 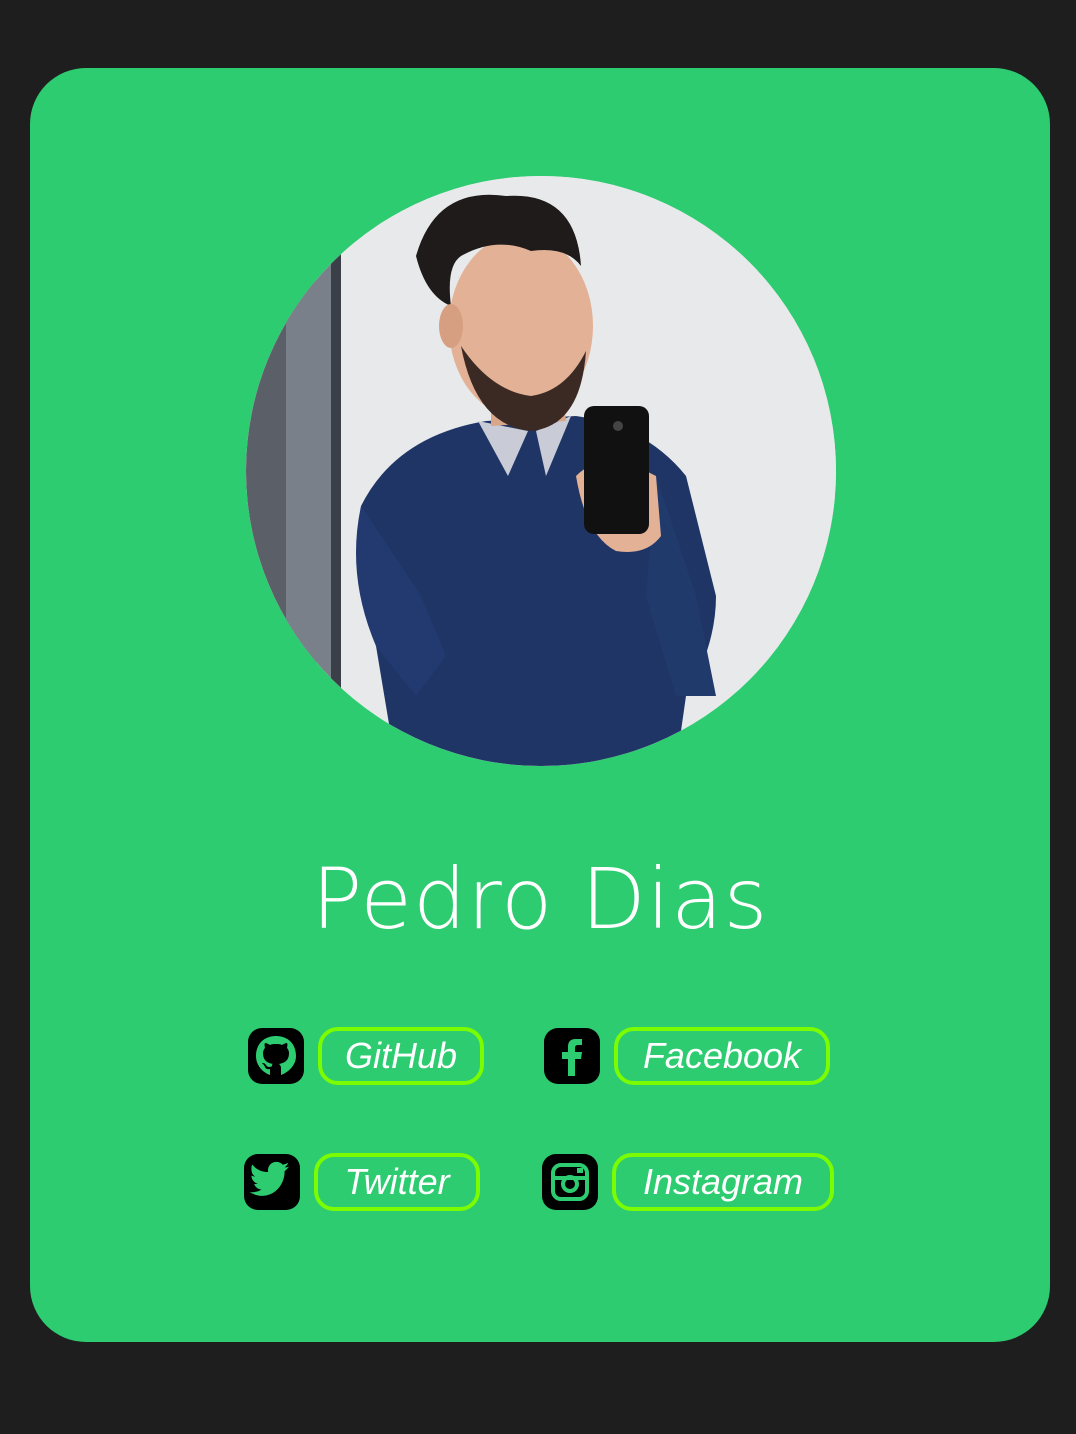 I want to click on instagram-link: Instagram, so click(x=687, y=1182).